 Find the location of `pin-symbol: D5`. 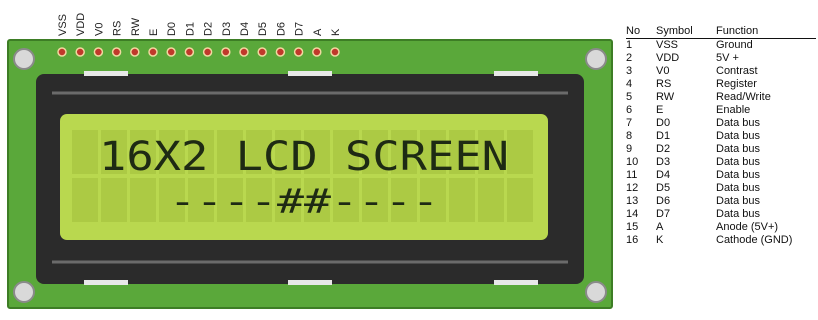

pin-symbol: D5 is located at coordinates (663, 188).